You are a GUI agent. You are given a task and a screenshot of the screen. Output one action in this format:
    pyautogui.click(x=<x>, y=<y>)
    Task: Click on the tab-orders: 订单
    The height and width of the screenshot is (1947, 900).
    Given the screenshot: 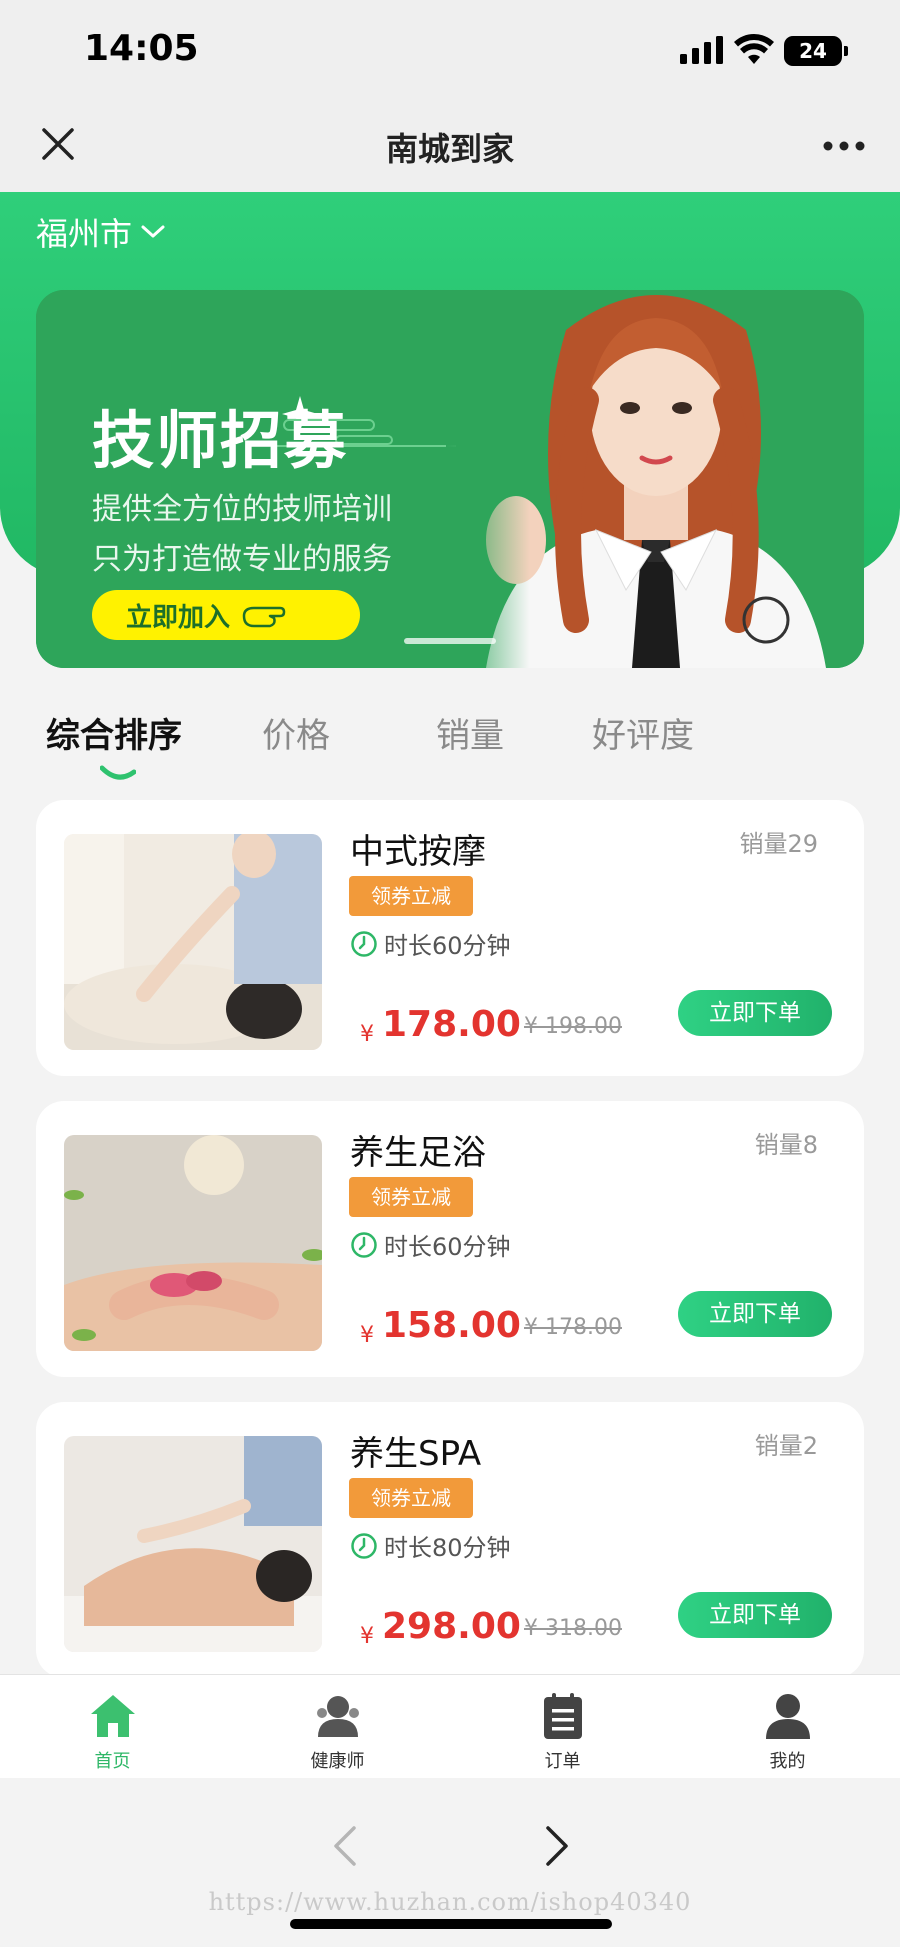 What is the action you would take?
    pyautogui.click(x=562, y=1727)
    